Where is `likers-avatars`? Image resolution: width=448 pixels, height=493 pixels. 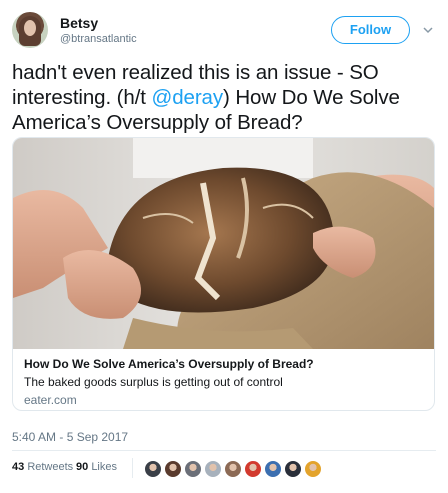
likers-avatars is located at coordinates (244, 469).